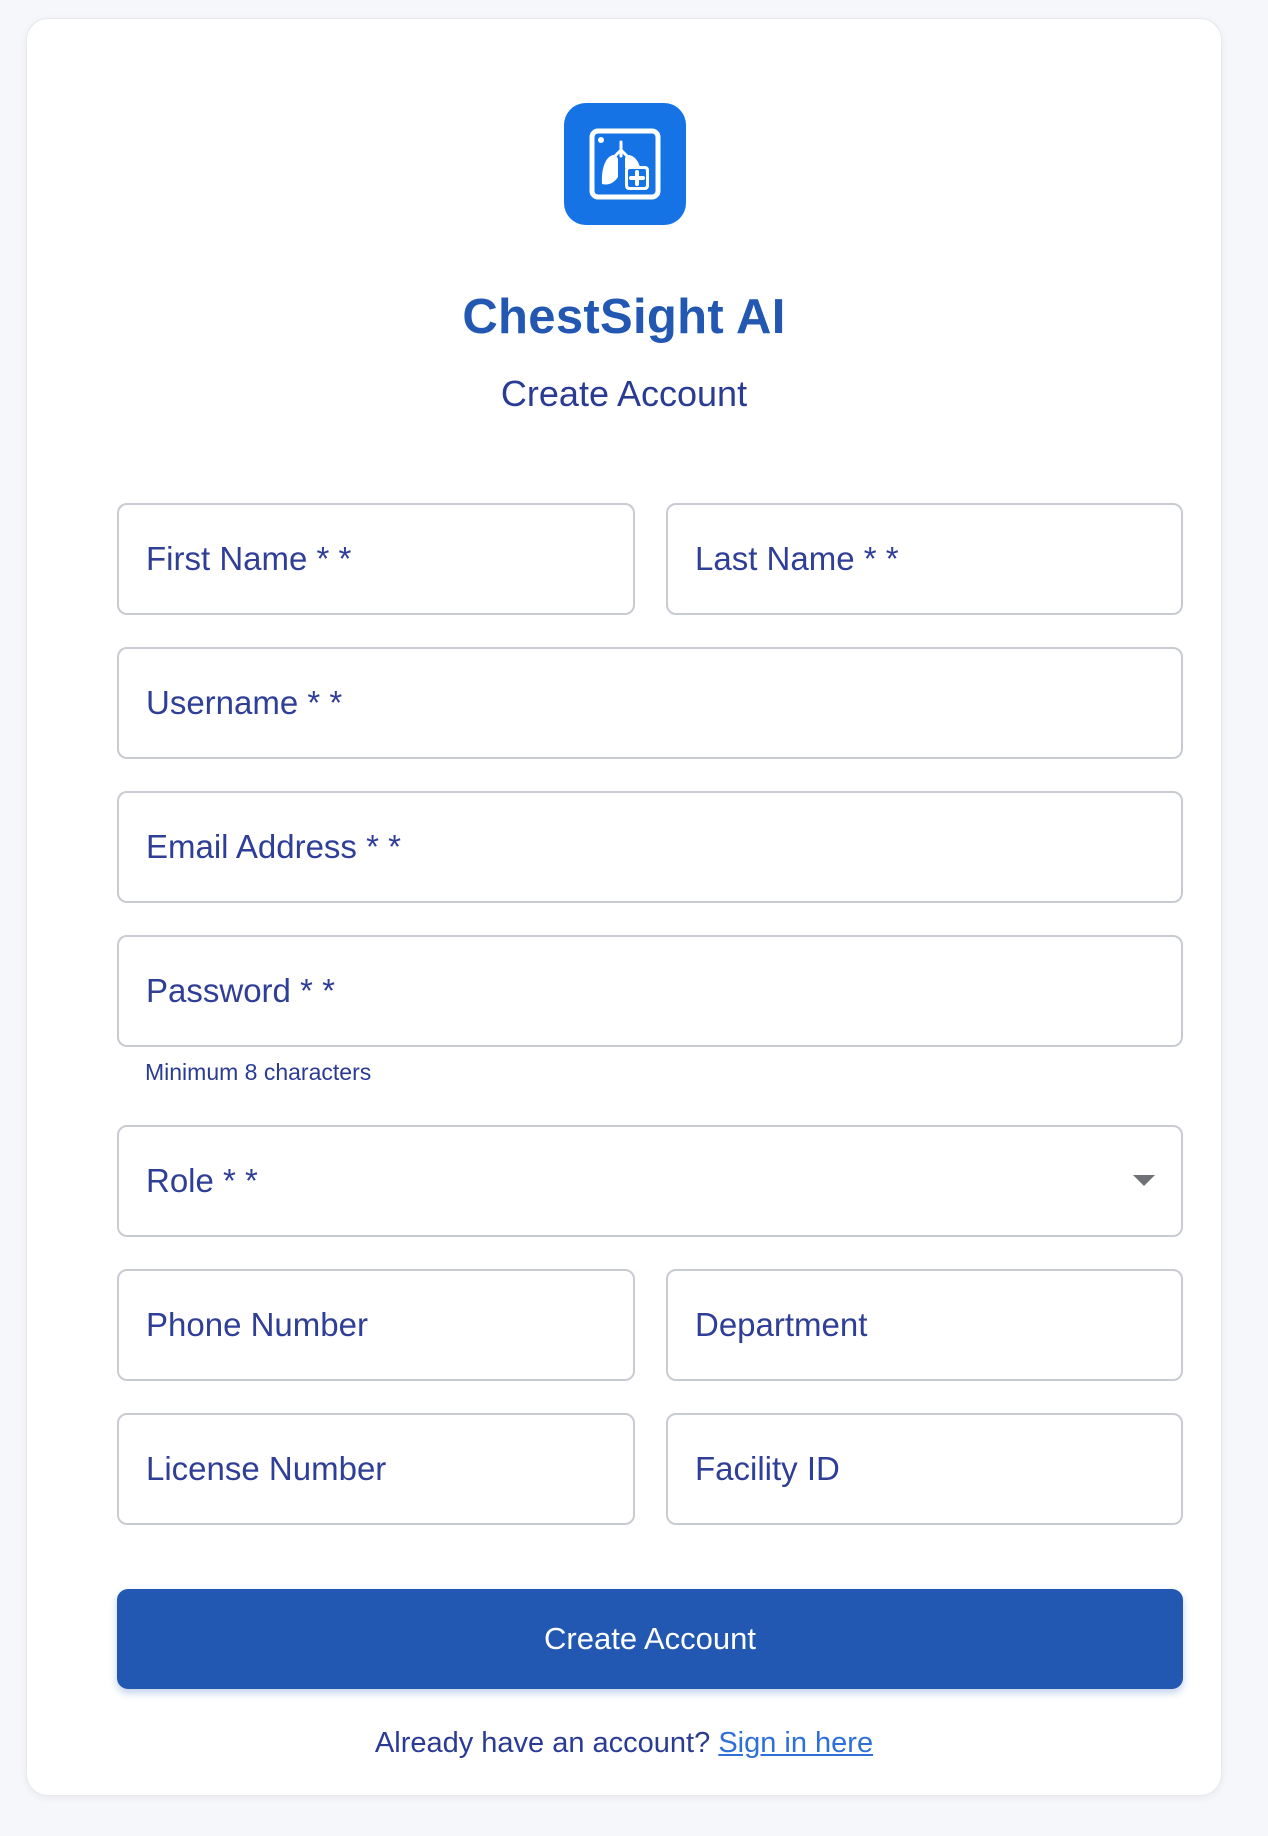 This screenshot has width=1268, height=1836. I want to click on last-name-field, so click(924, 559).